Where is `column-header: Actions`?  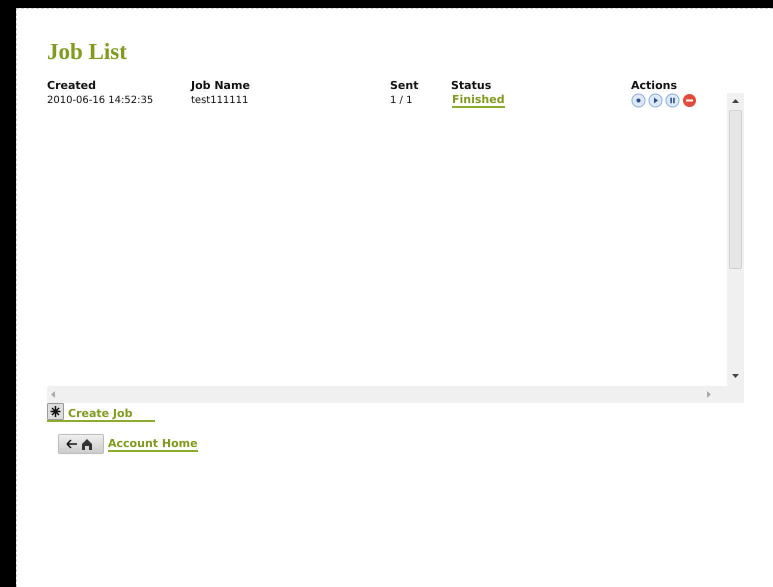
column-header: Actions is located at coordinates (654, 85).